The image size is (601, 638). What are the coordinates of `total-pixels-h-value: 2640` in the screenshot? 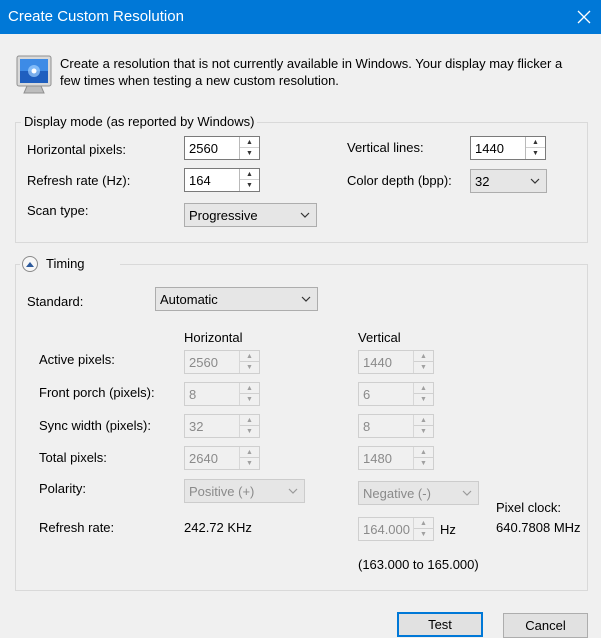 It's located at (203, 458).